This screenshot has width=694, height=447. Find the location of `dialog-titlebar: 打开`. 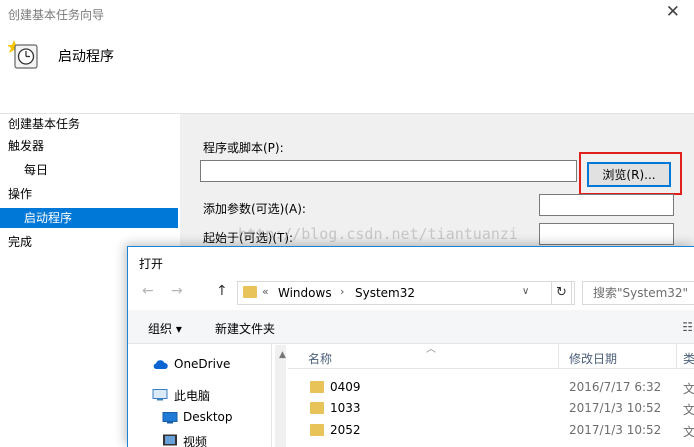

dialog-titlebar: 打开 is located at coordinates (411, 262).